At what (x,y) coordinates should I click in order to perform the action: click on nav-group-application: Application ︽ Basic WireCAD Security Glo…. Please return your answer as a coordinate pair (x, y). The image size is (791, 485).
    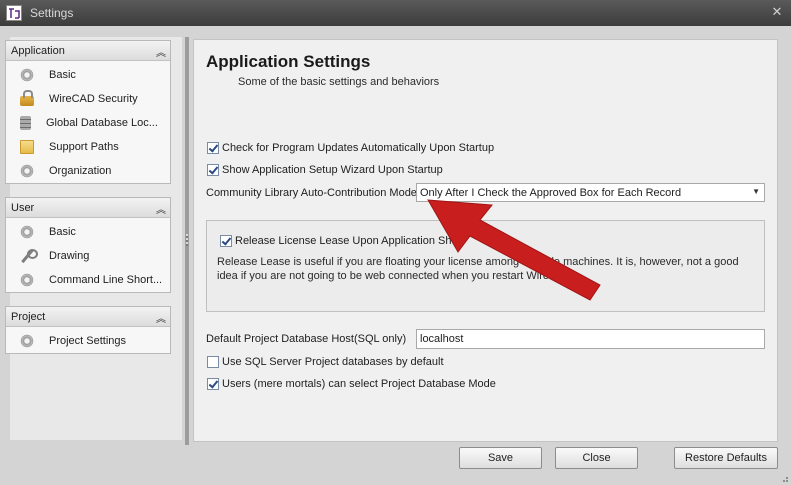
    Looking at the image, I should click on (88, 112).